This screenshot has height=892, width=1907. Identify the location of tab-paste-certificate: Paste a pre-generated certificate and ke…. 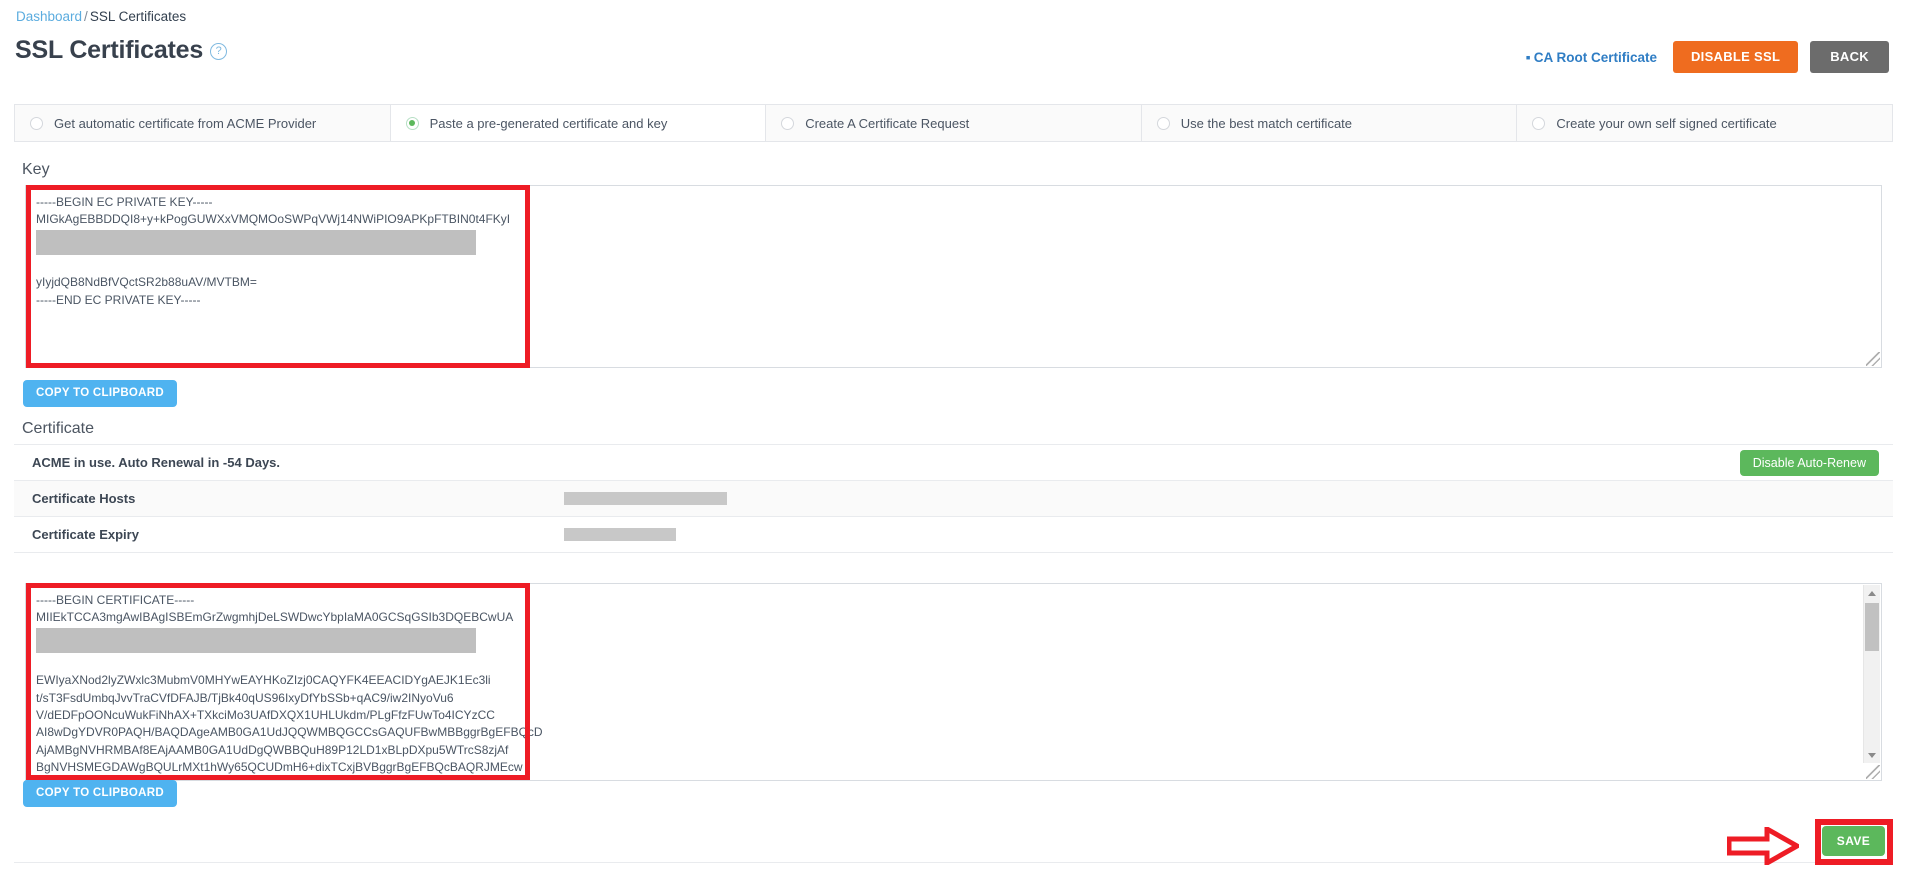
(578, 123).